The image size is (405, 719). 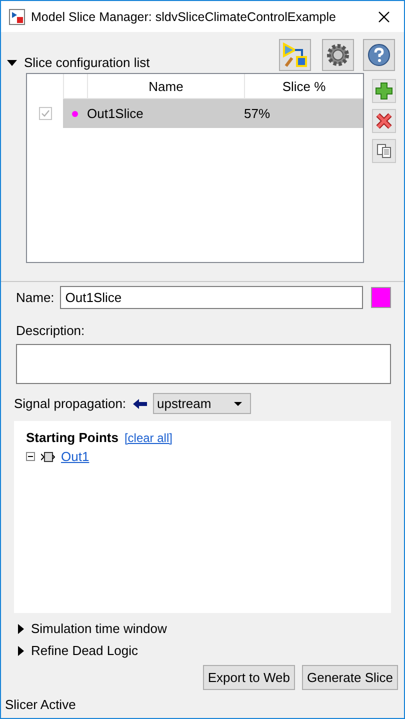 What do you see at coordinates (40, 704) in the screenshot?
I see `status-text: Slicer Active` at bounding box center [40, 704].